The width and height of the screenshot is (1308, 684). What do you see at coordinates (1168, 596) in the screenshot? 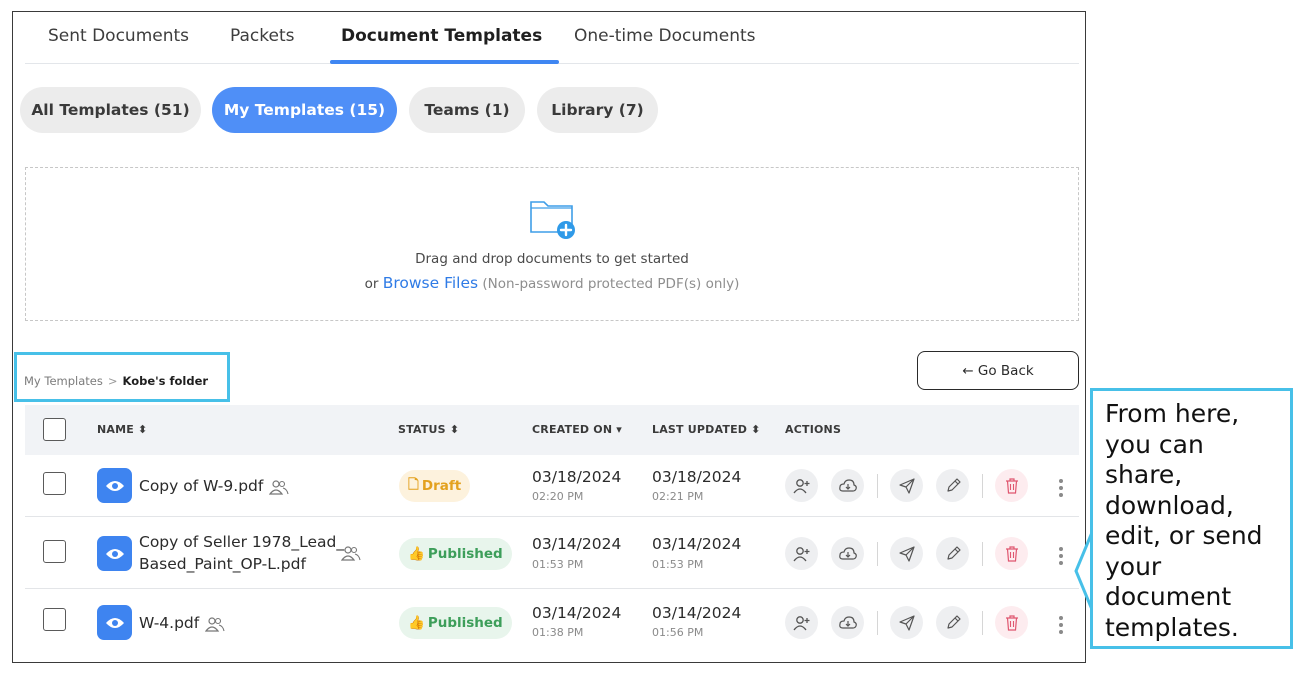
I see `callout-line: document` at bounding box center [1168, 596].